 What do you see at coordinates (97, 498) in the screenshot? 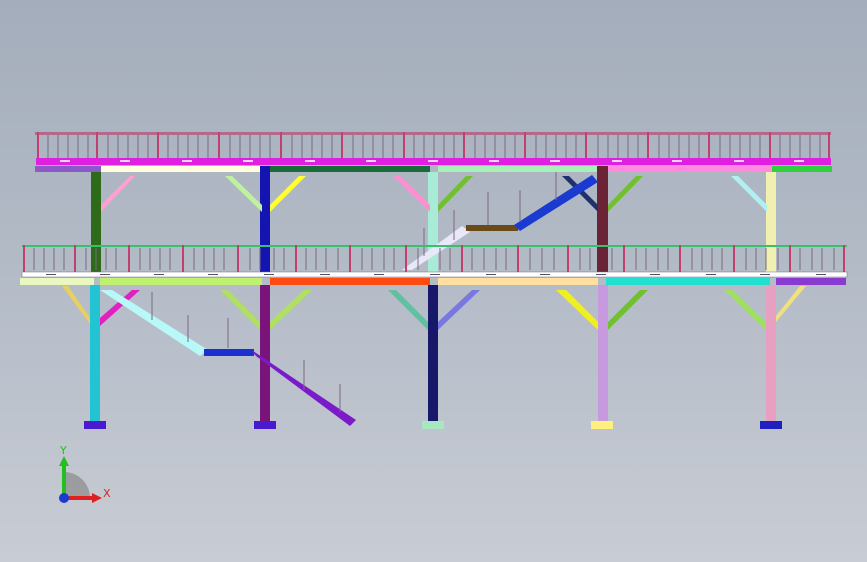
I see `x-axis-arrow` at bounding box center [97, 498].